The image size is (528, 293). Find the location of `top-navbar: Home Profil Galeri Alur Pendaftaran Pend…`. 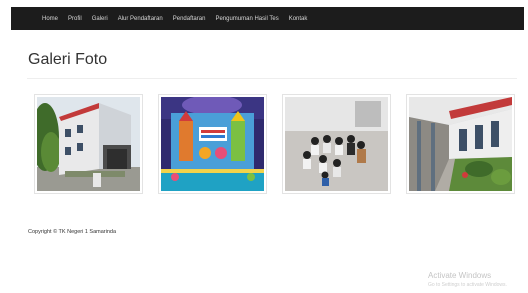

top-navbar: Home Profil Galeri Alur Pendaftaran Pend… is located at coordinates (267, 18).